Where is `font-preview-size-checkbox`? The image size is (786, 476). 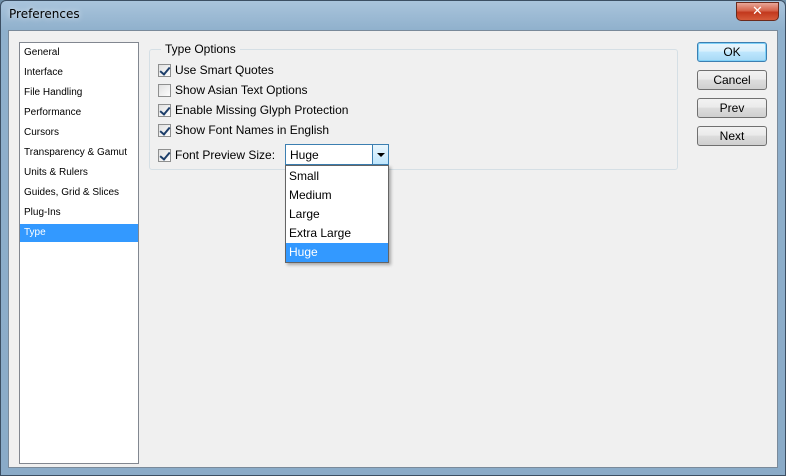 font-preview-size-checkbox is located at coordinates (164, 155).